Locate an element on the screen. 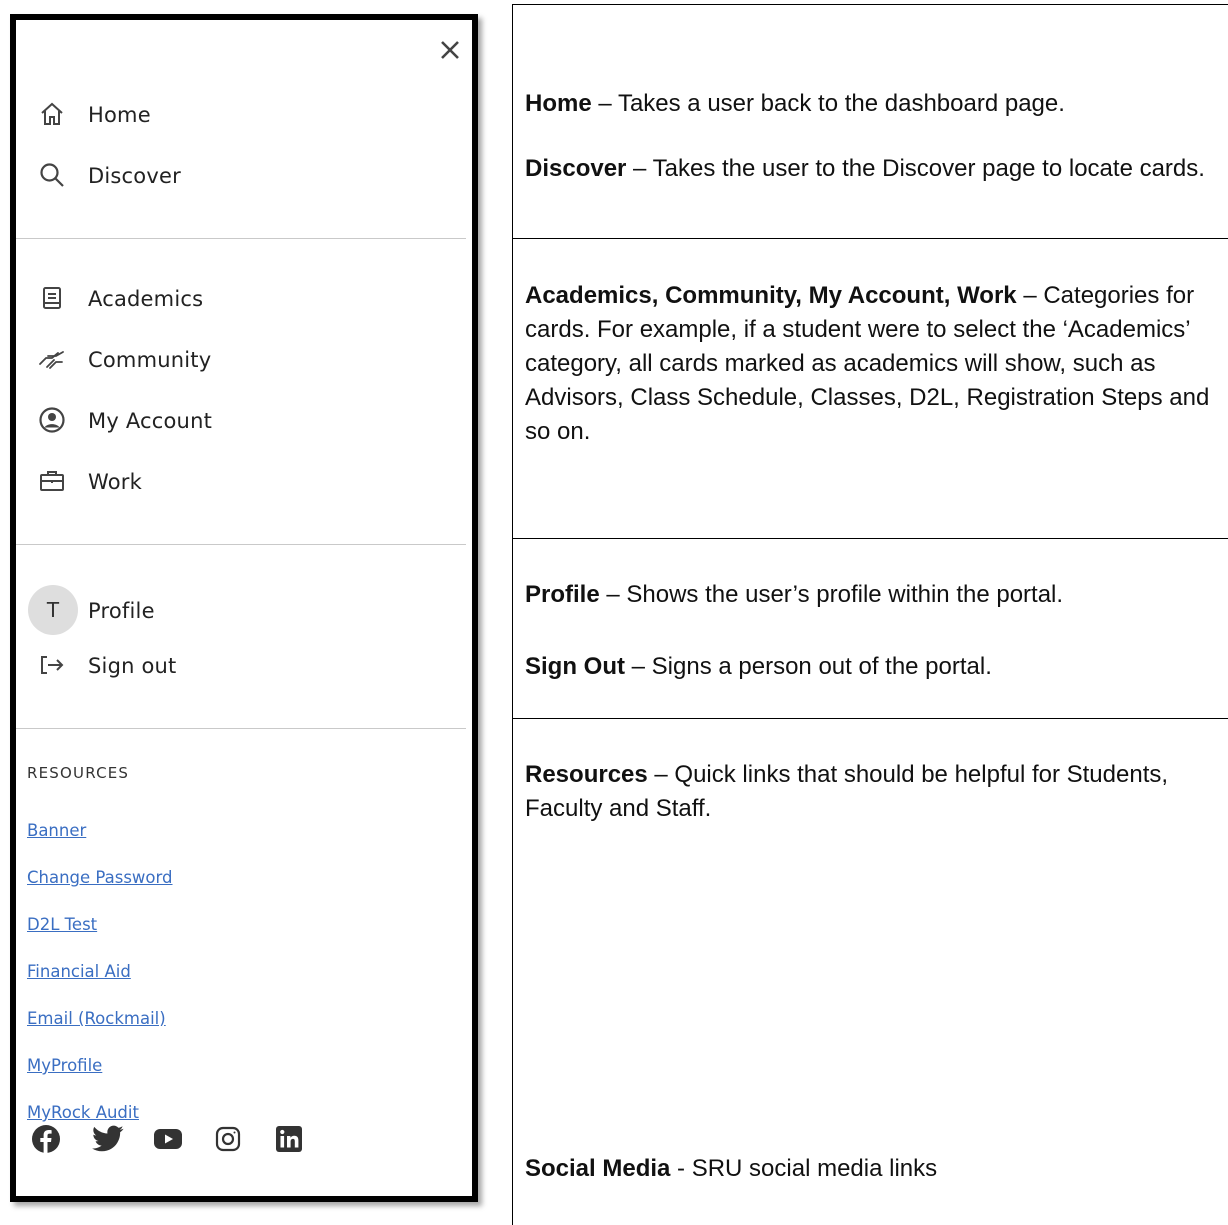  nav-item-profile: Profile is located at coordinates (244, 610).